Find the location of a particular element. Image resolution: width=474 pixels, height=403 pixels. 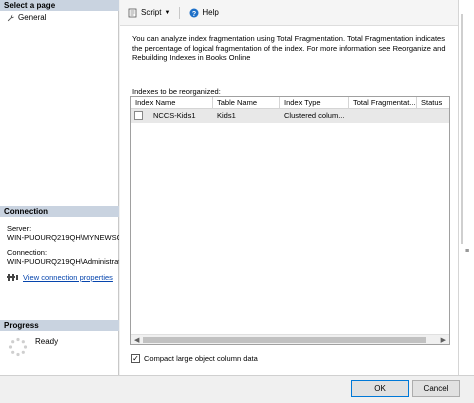

indexes-label: Indexes to be reorganized: is located at coordinates (176, 91).